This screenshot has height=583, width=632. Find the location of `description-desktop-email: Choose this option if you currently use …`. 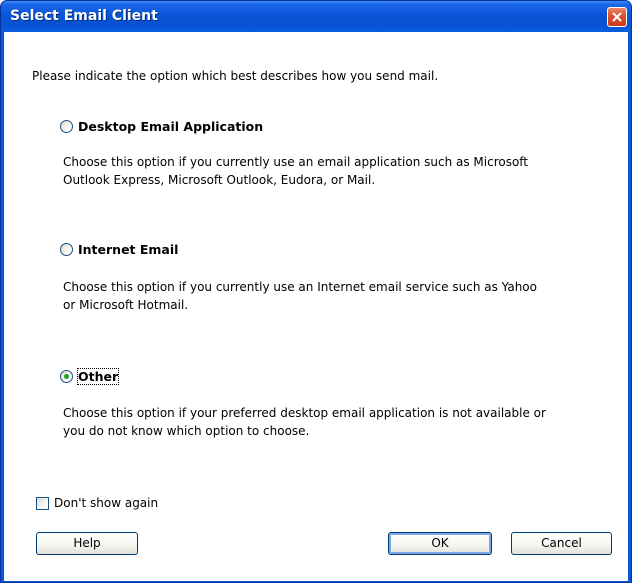

description-desktop-email: Choose this option if you currently use … is located at coordinates (343, 171).